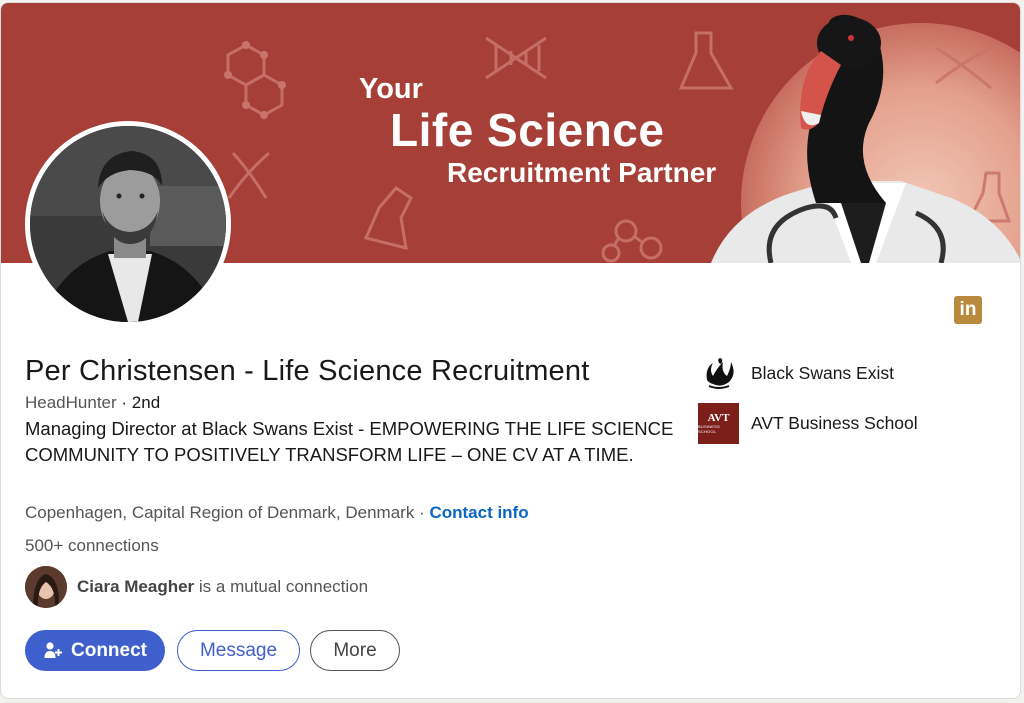 The height and width of the screenshot is (703, 1024). I want to click on message-button: Message, so click(238, 650).